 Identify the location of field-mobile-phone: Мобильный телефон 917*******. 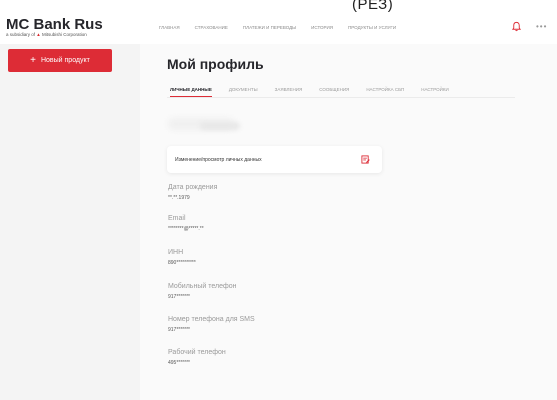
(202, 291).